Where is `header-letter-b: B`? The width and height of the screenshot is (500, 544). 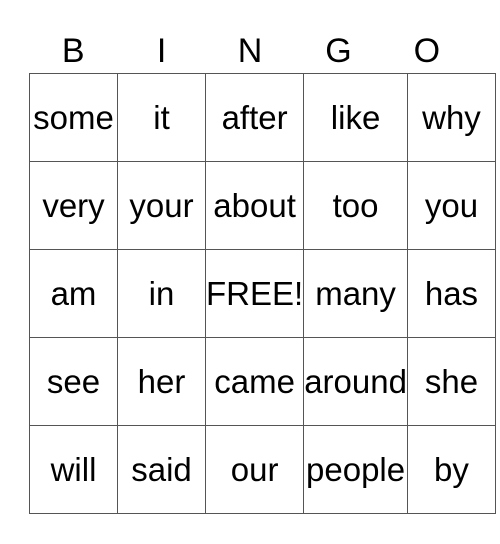
header-letter-b: B is located at coordinates (73, 51).